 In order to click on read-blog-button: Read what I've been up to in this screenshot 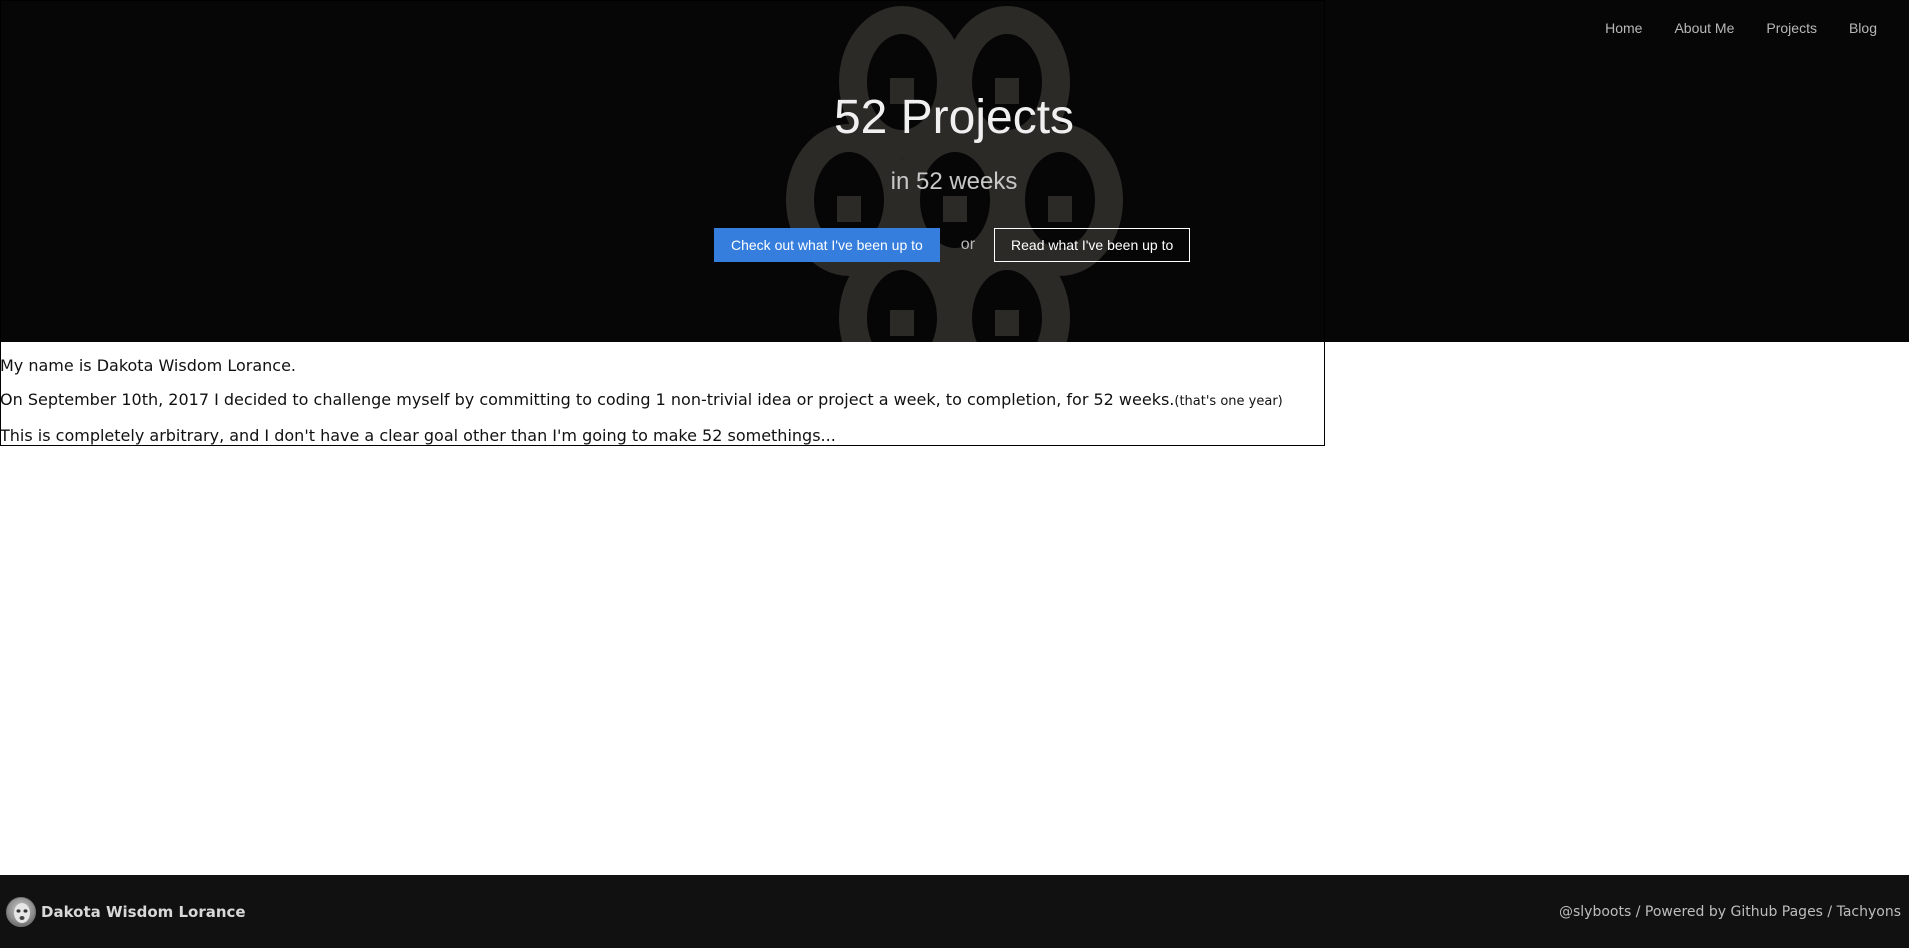, I will do `click(1092, 245)`.